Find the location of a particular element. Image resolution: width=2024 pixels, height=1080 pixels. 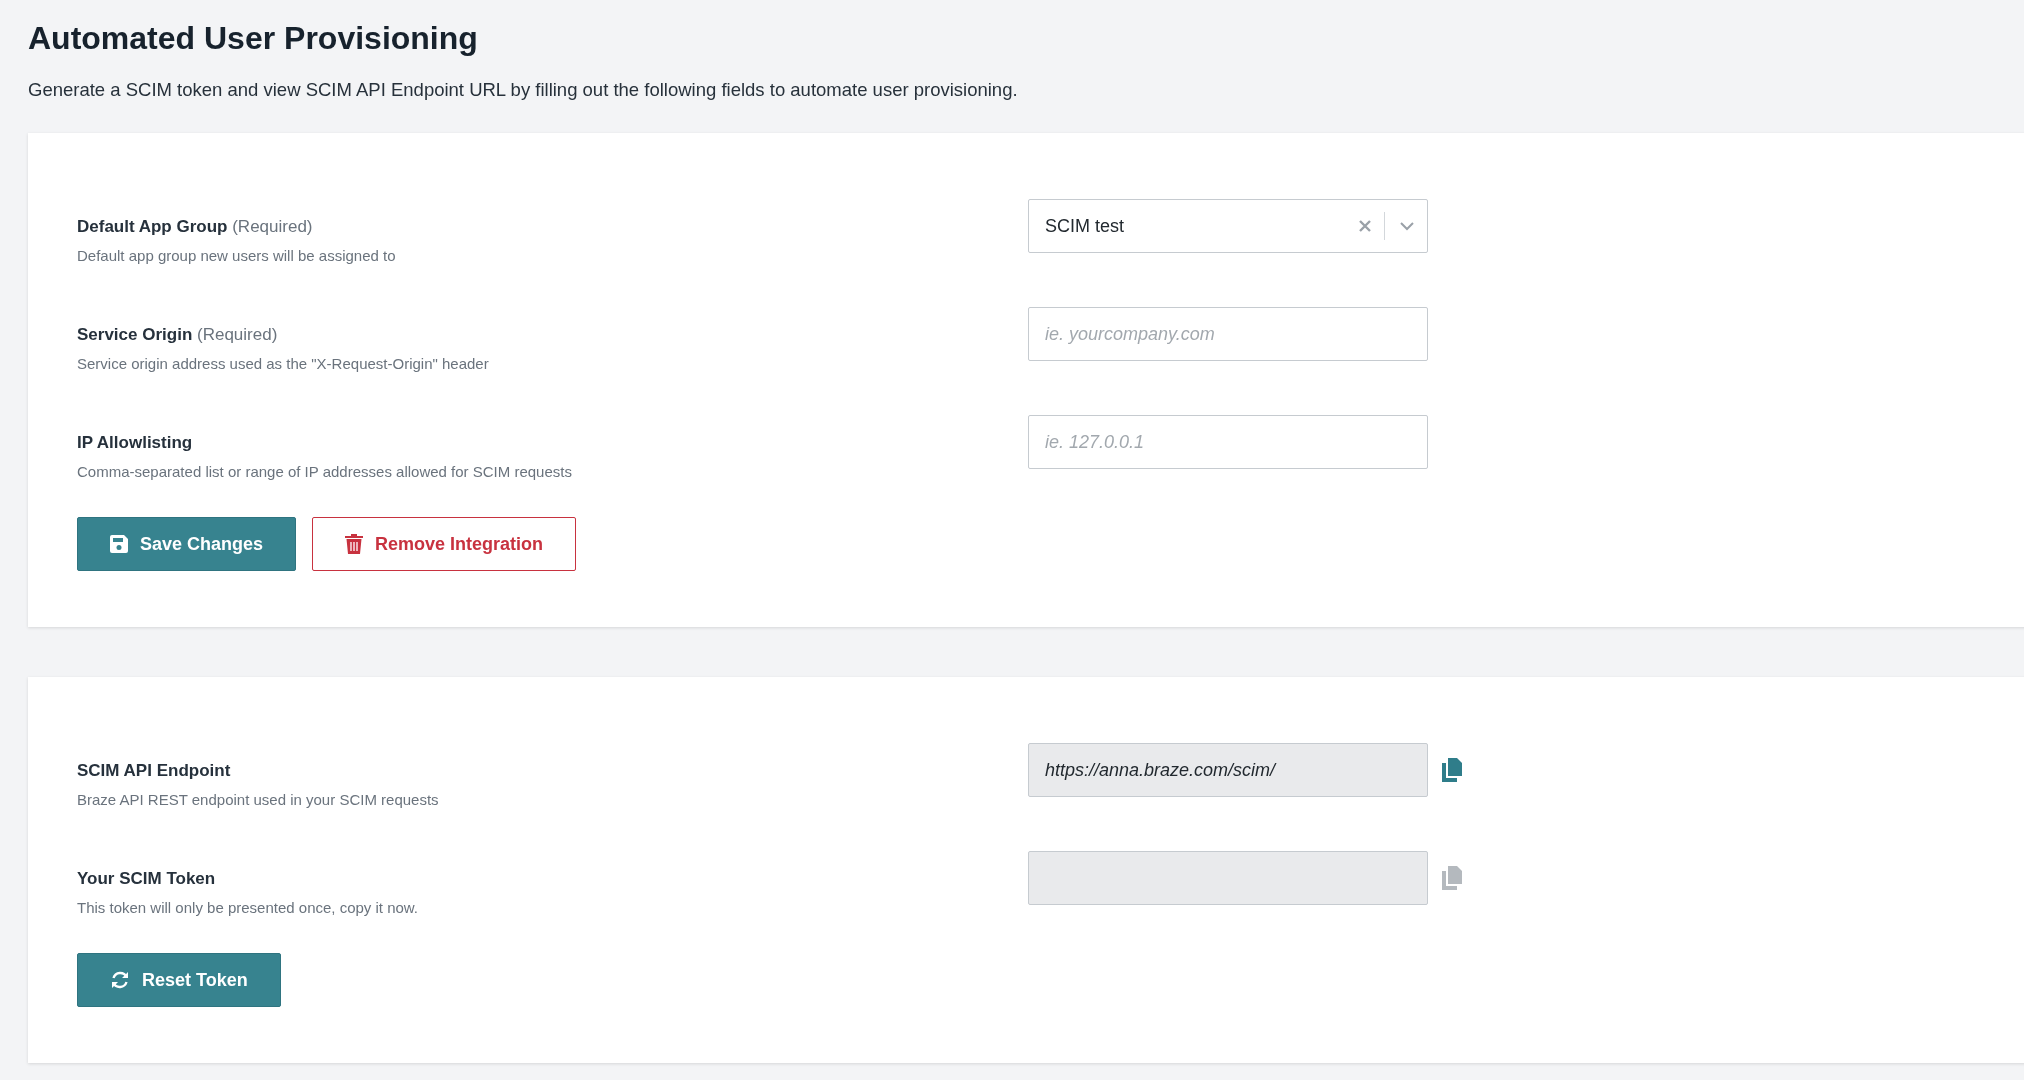

field-label: Default App Group (Required) is located at coordinates (195, 227).